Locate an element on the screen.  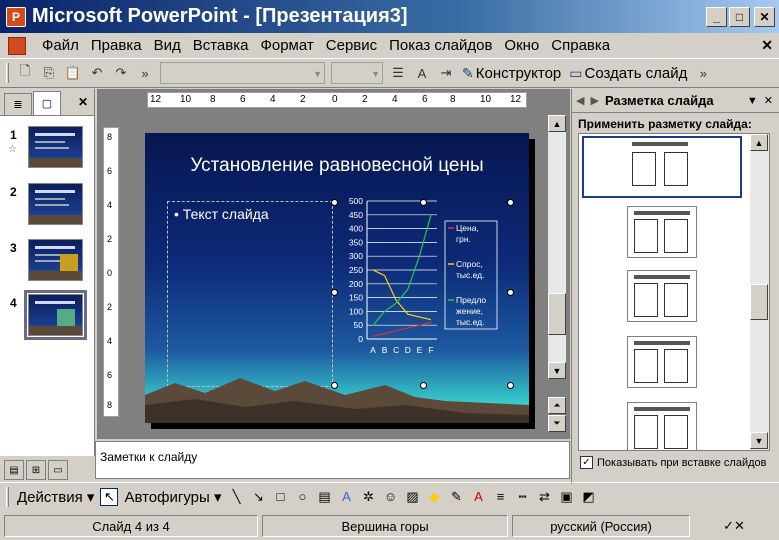
slide-vertical-scrollbar: ▲ ▼ is located at coordinates (557, 247).